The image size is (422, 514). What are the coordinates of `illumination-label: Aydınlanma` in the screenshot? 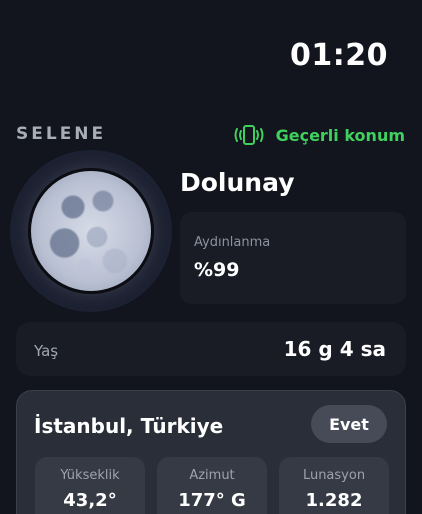 It's located at (232, 242).